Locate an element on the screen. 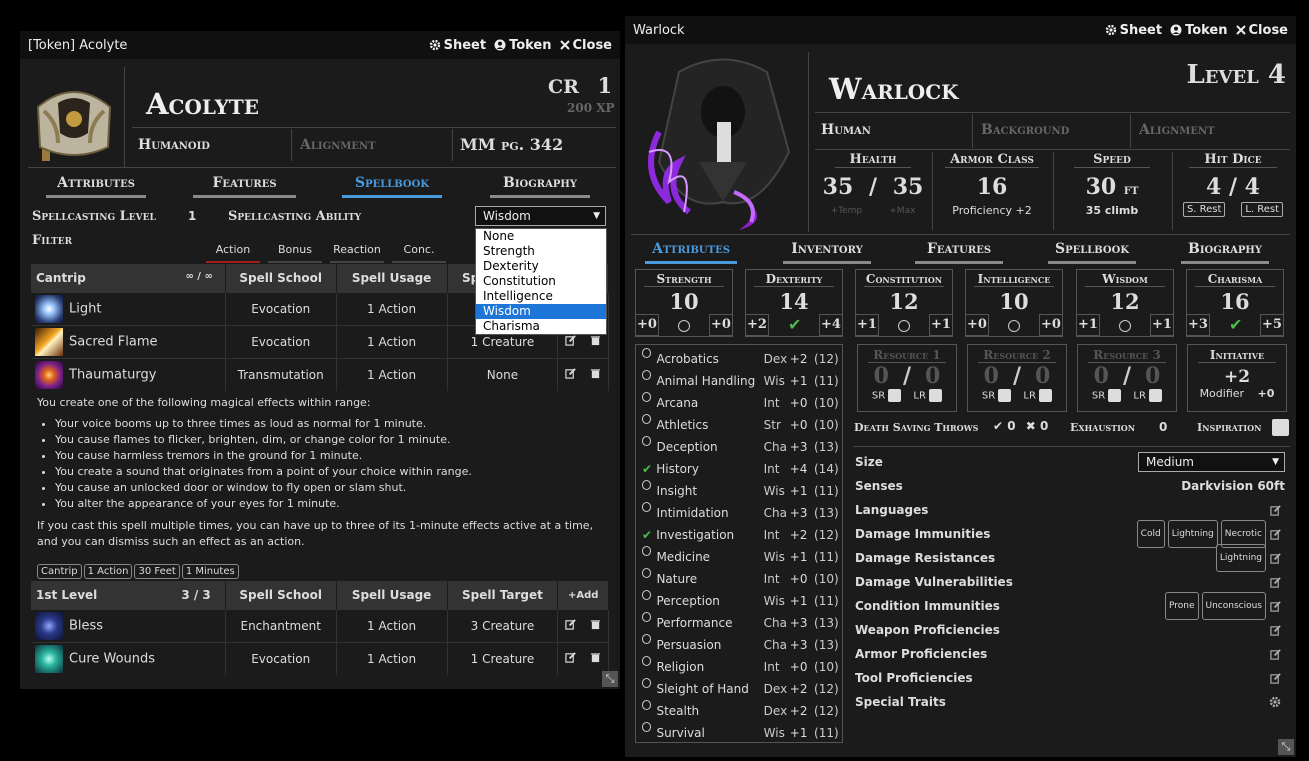 The image size is (1309, 761). size-select: Medium ▼ is located at coordinates (1211, 462).